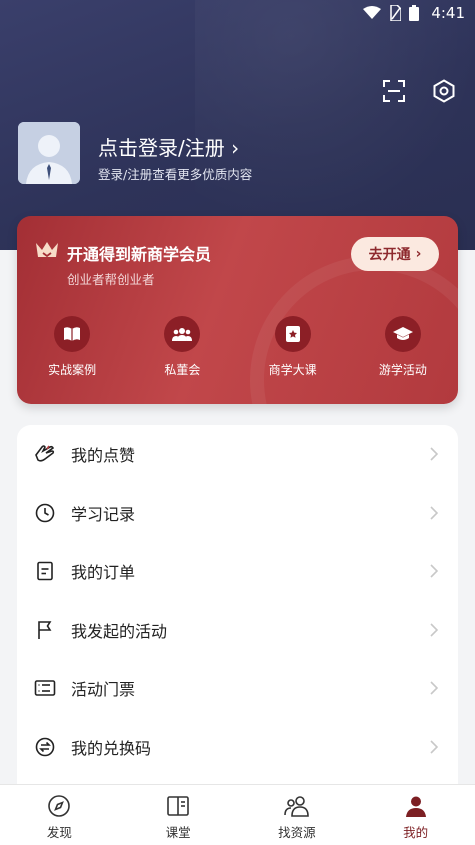 This screenshot has height=845, width=475. What do you see at coordinates (448, 13) in the screenshot?
I see `status-time: 4:41` at bounding box center [448, 13].